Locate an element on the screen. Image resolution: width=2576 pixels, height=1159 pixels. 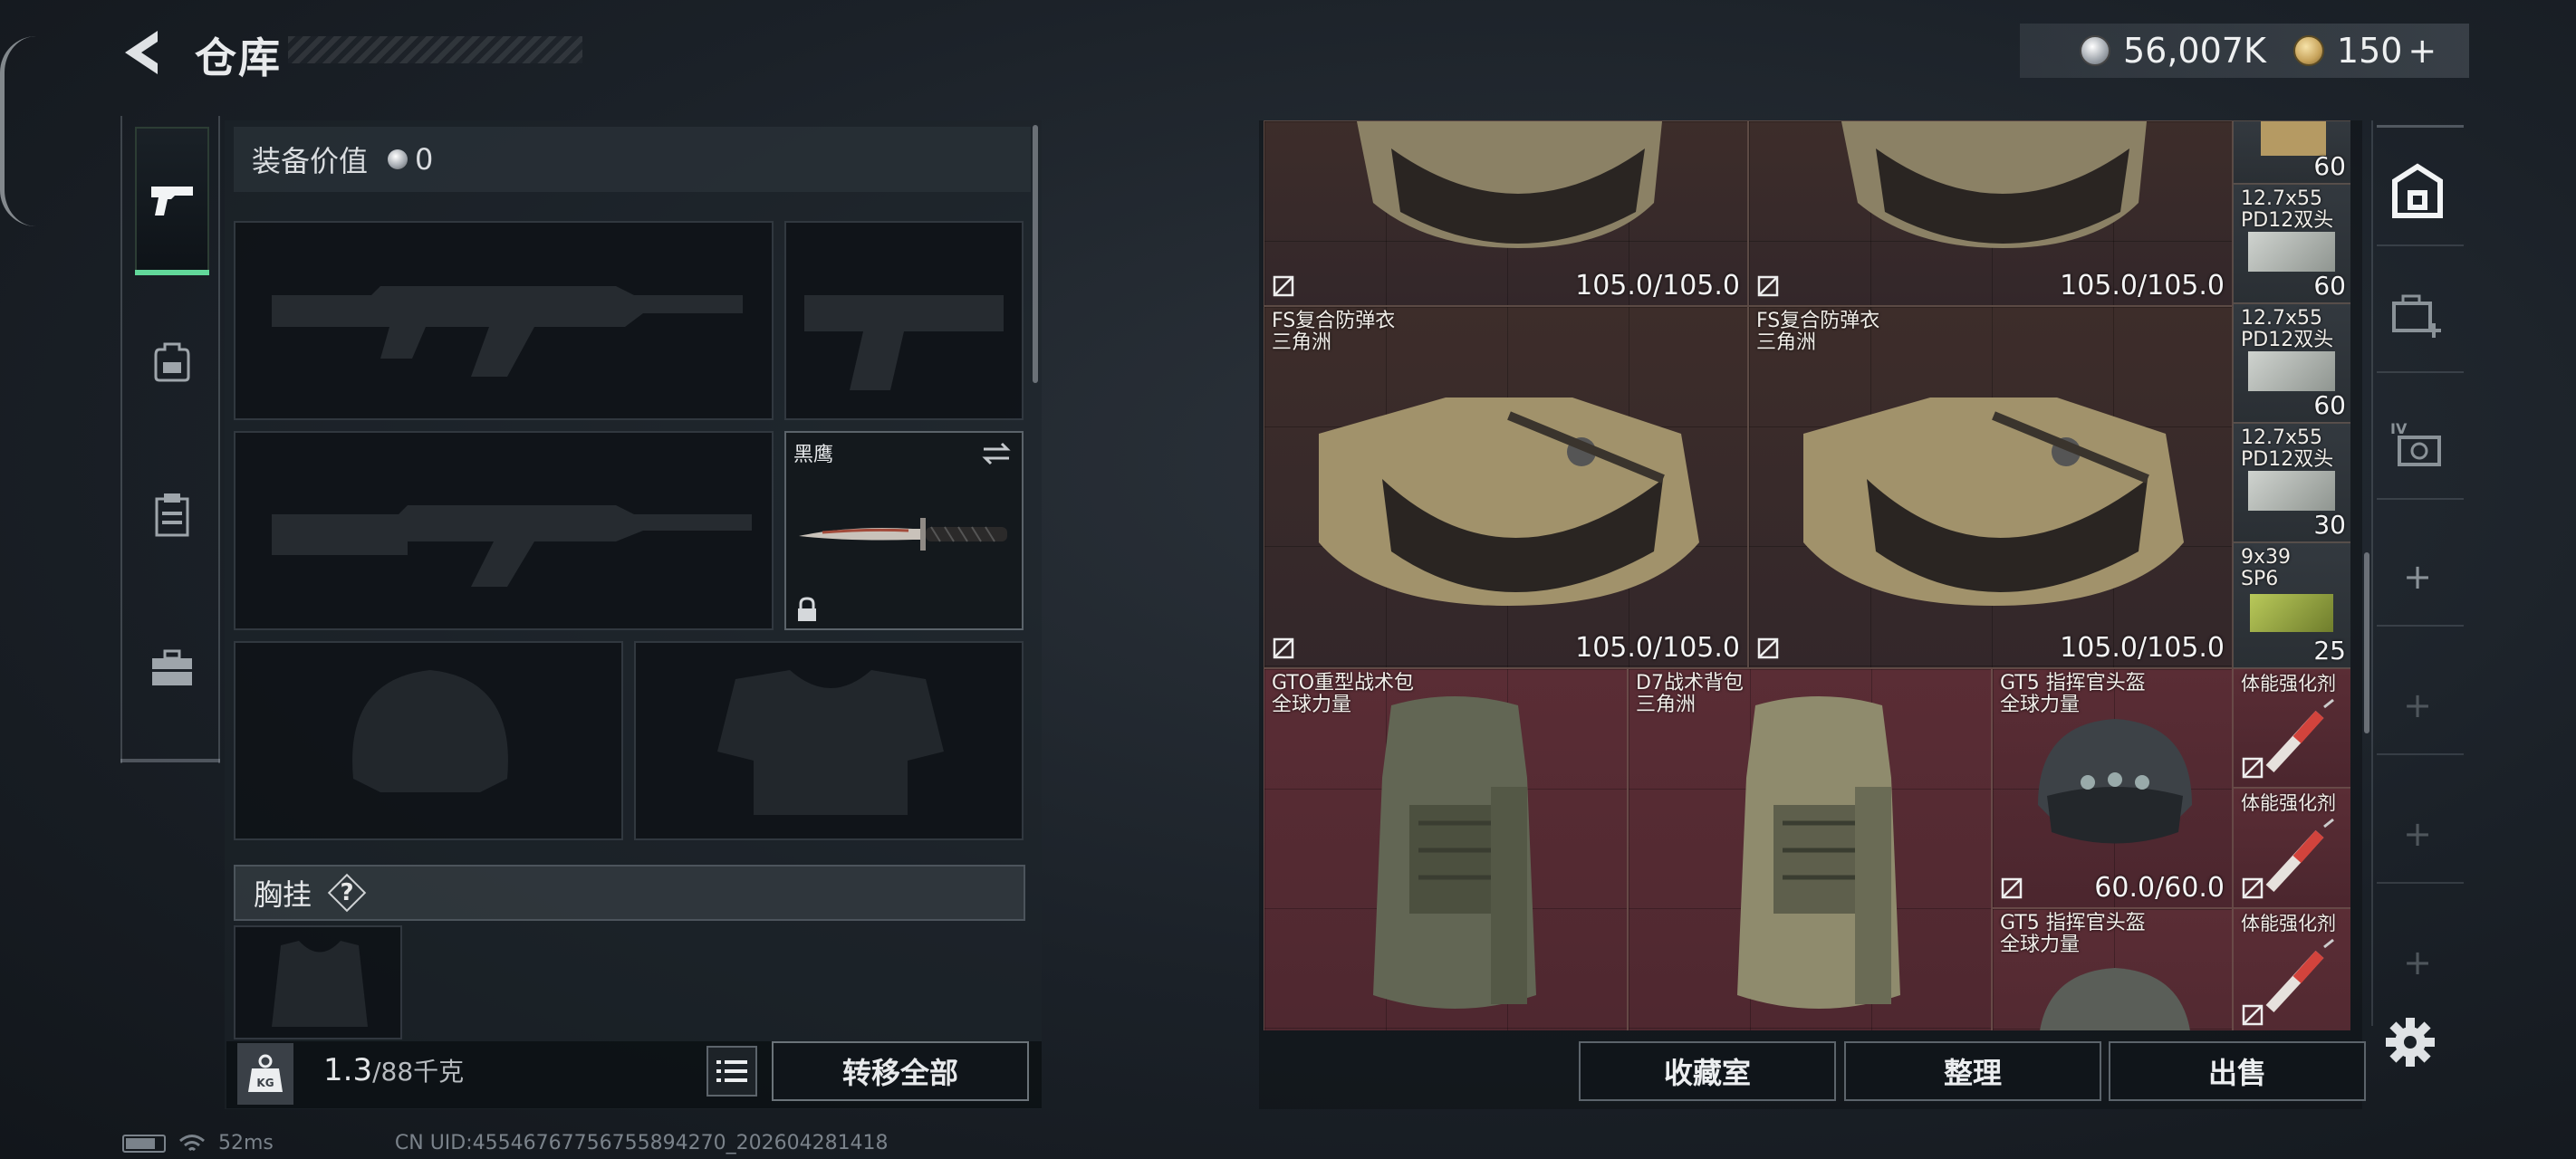
item-count: 25 is located at coordinates (2329, 651).